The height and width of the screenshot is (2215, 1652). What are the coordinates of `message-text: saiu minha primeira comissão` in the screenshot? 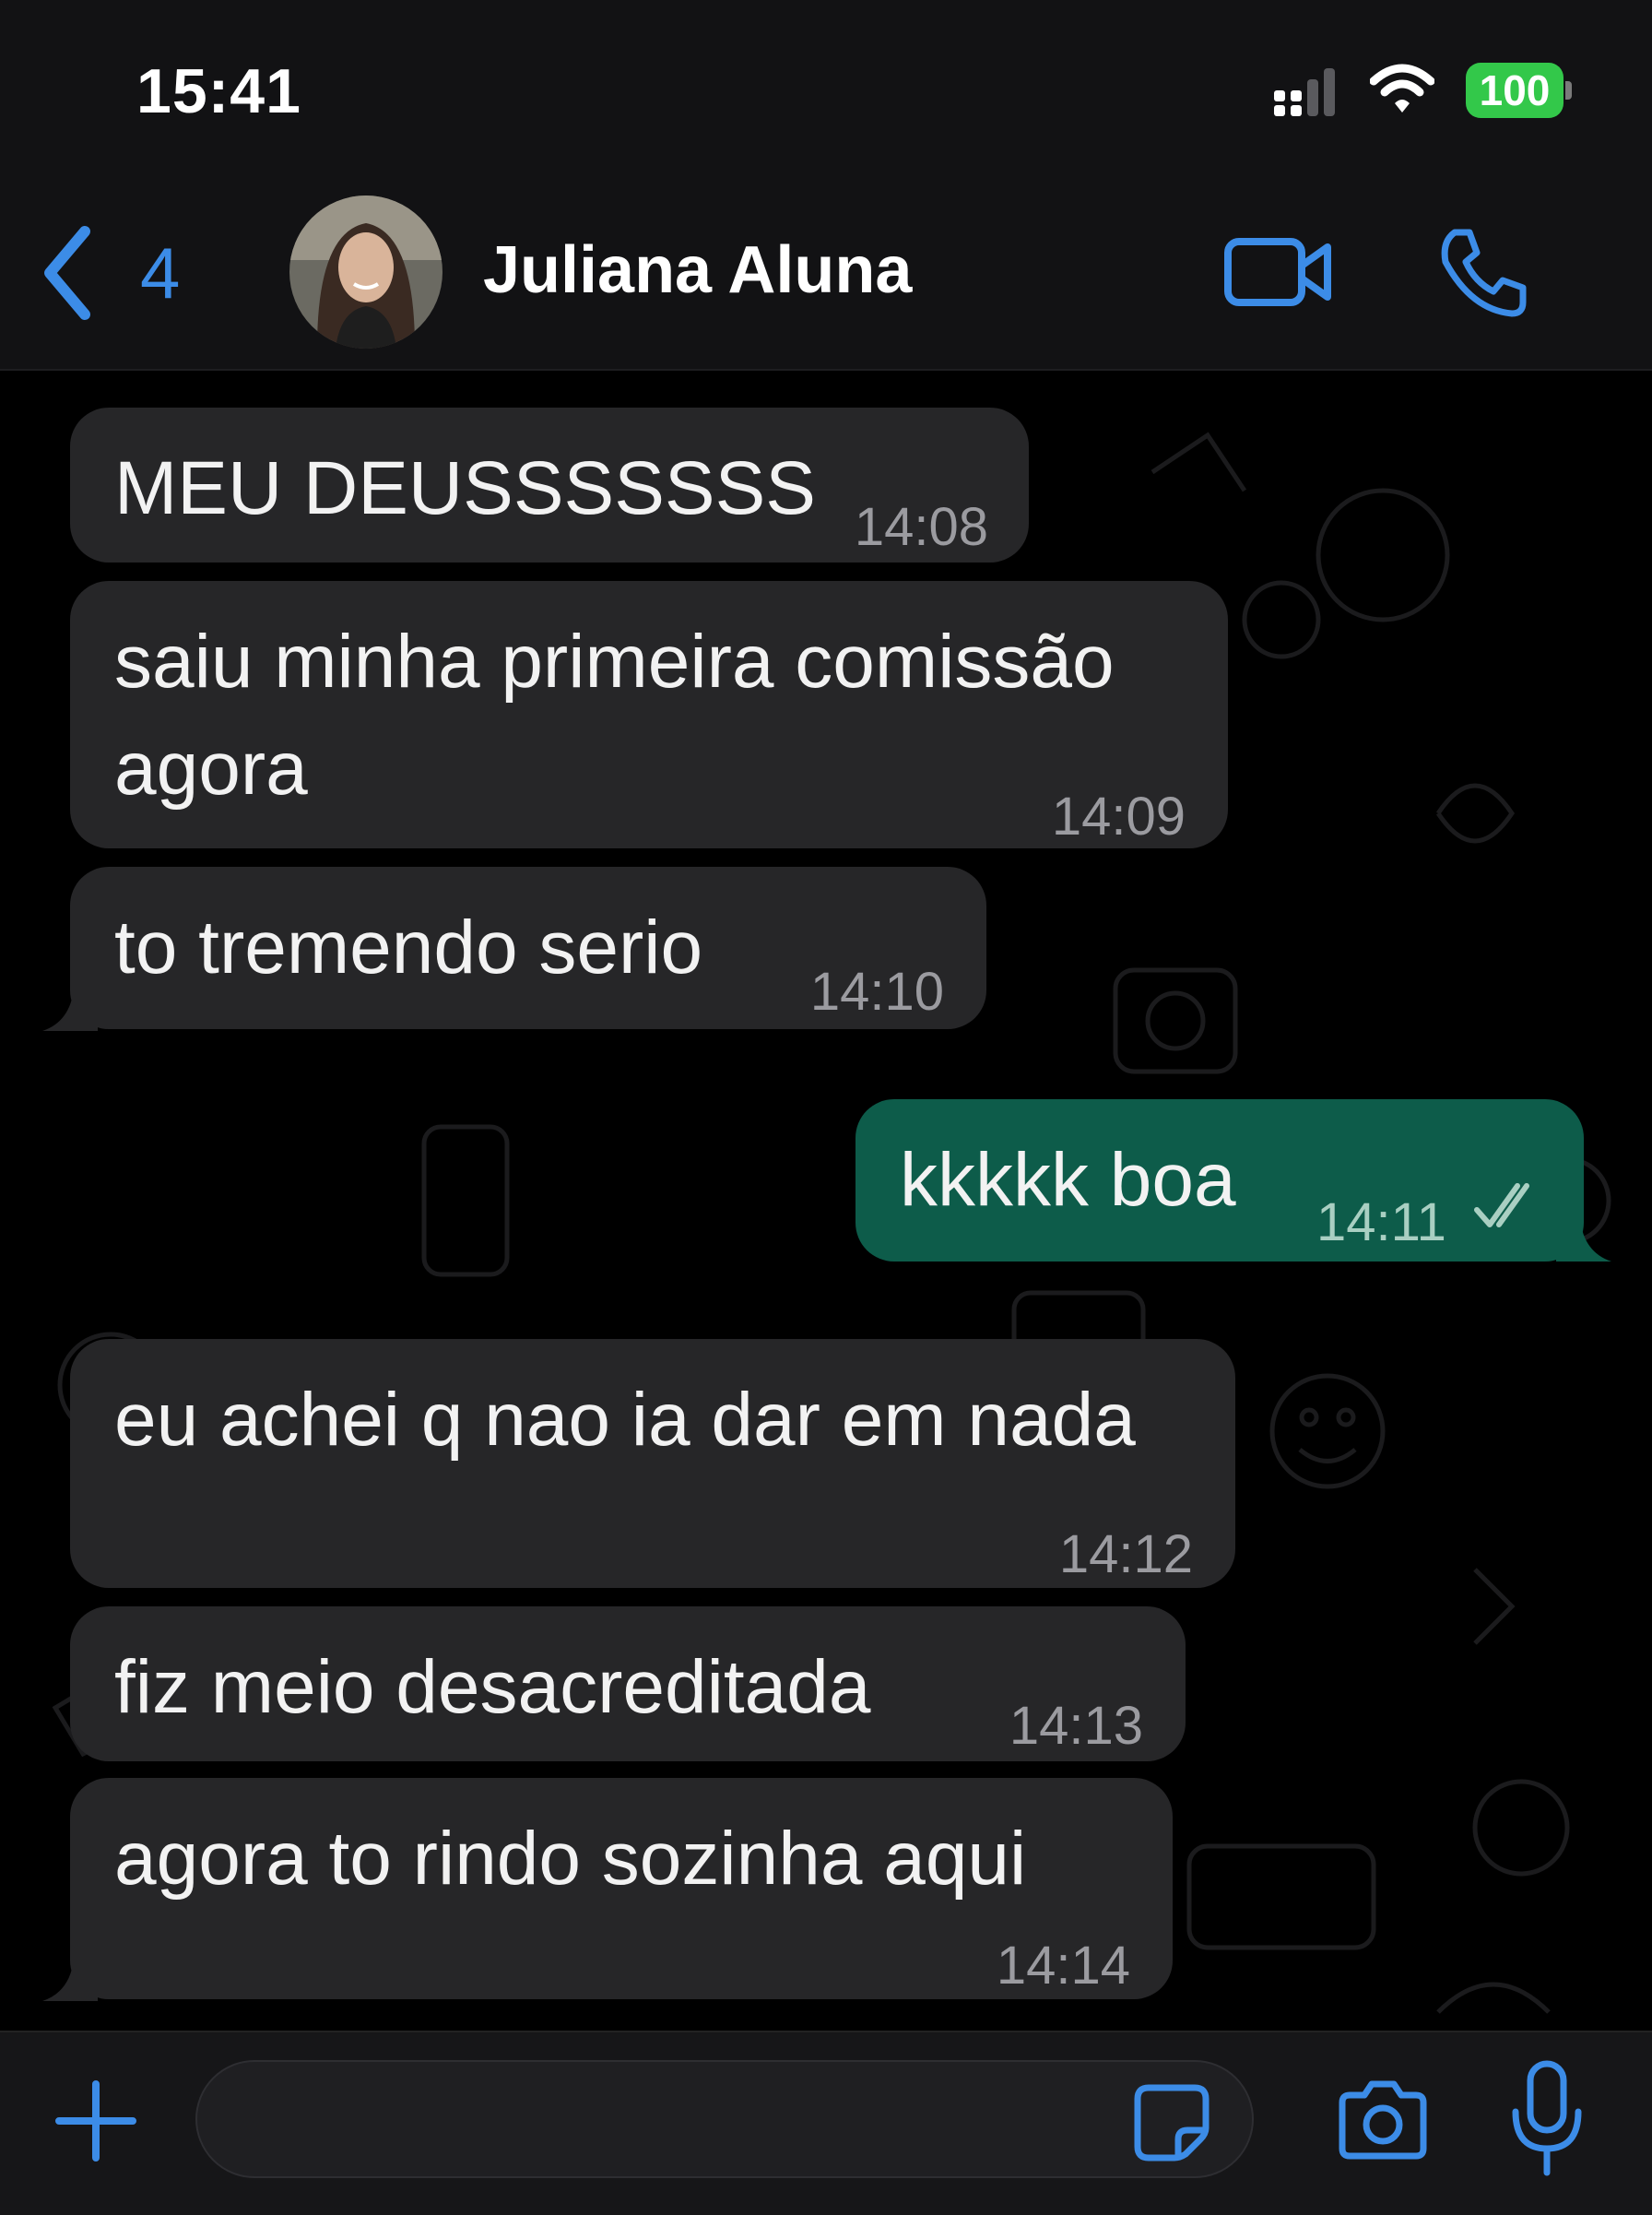 It's located at (614, 662).